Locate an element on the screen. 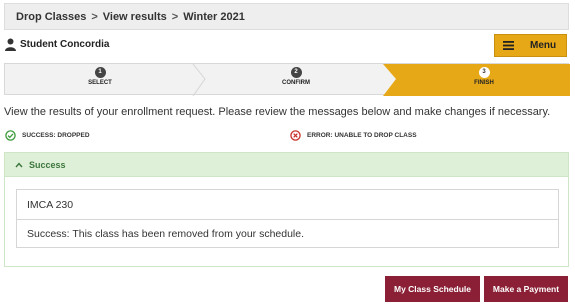 This screenshot has width=575, height=306. status-success-label: SUCCESS: DROPPED is located at coordinates (56, 135).